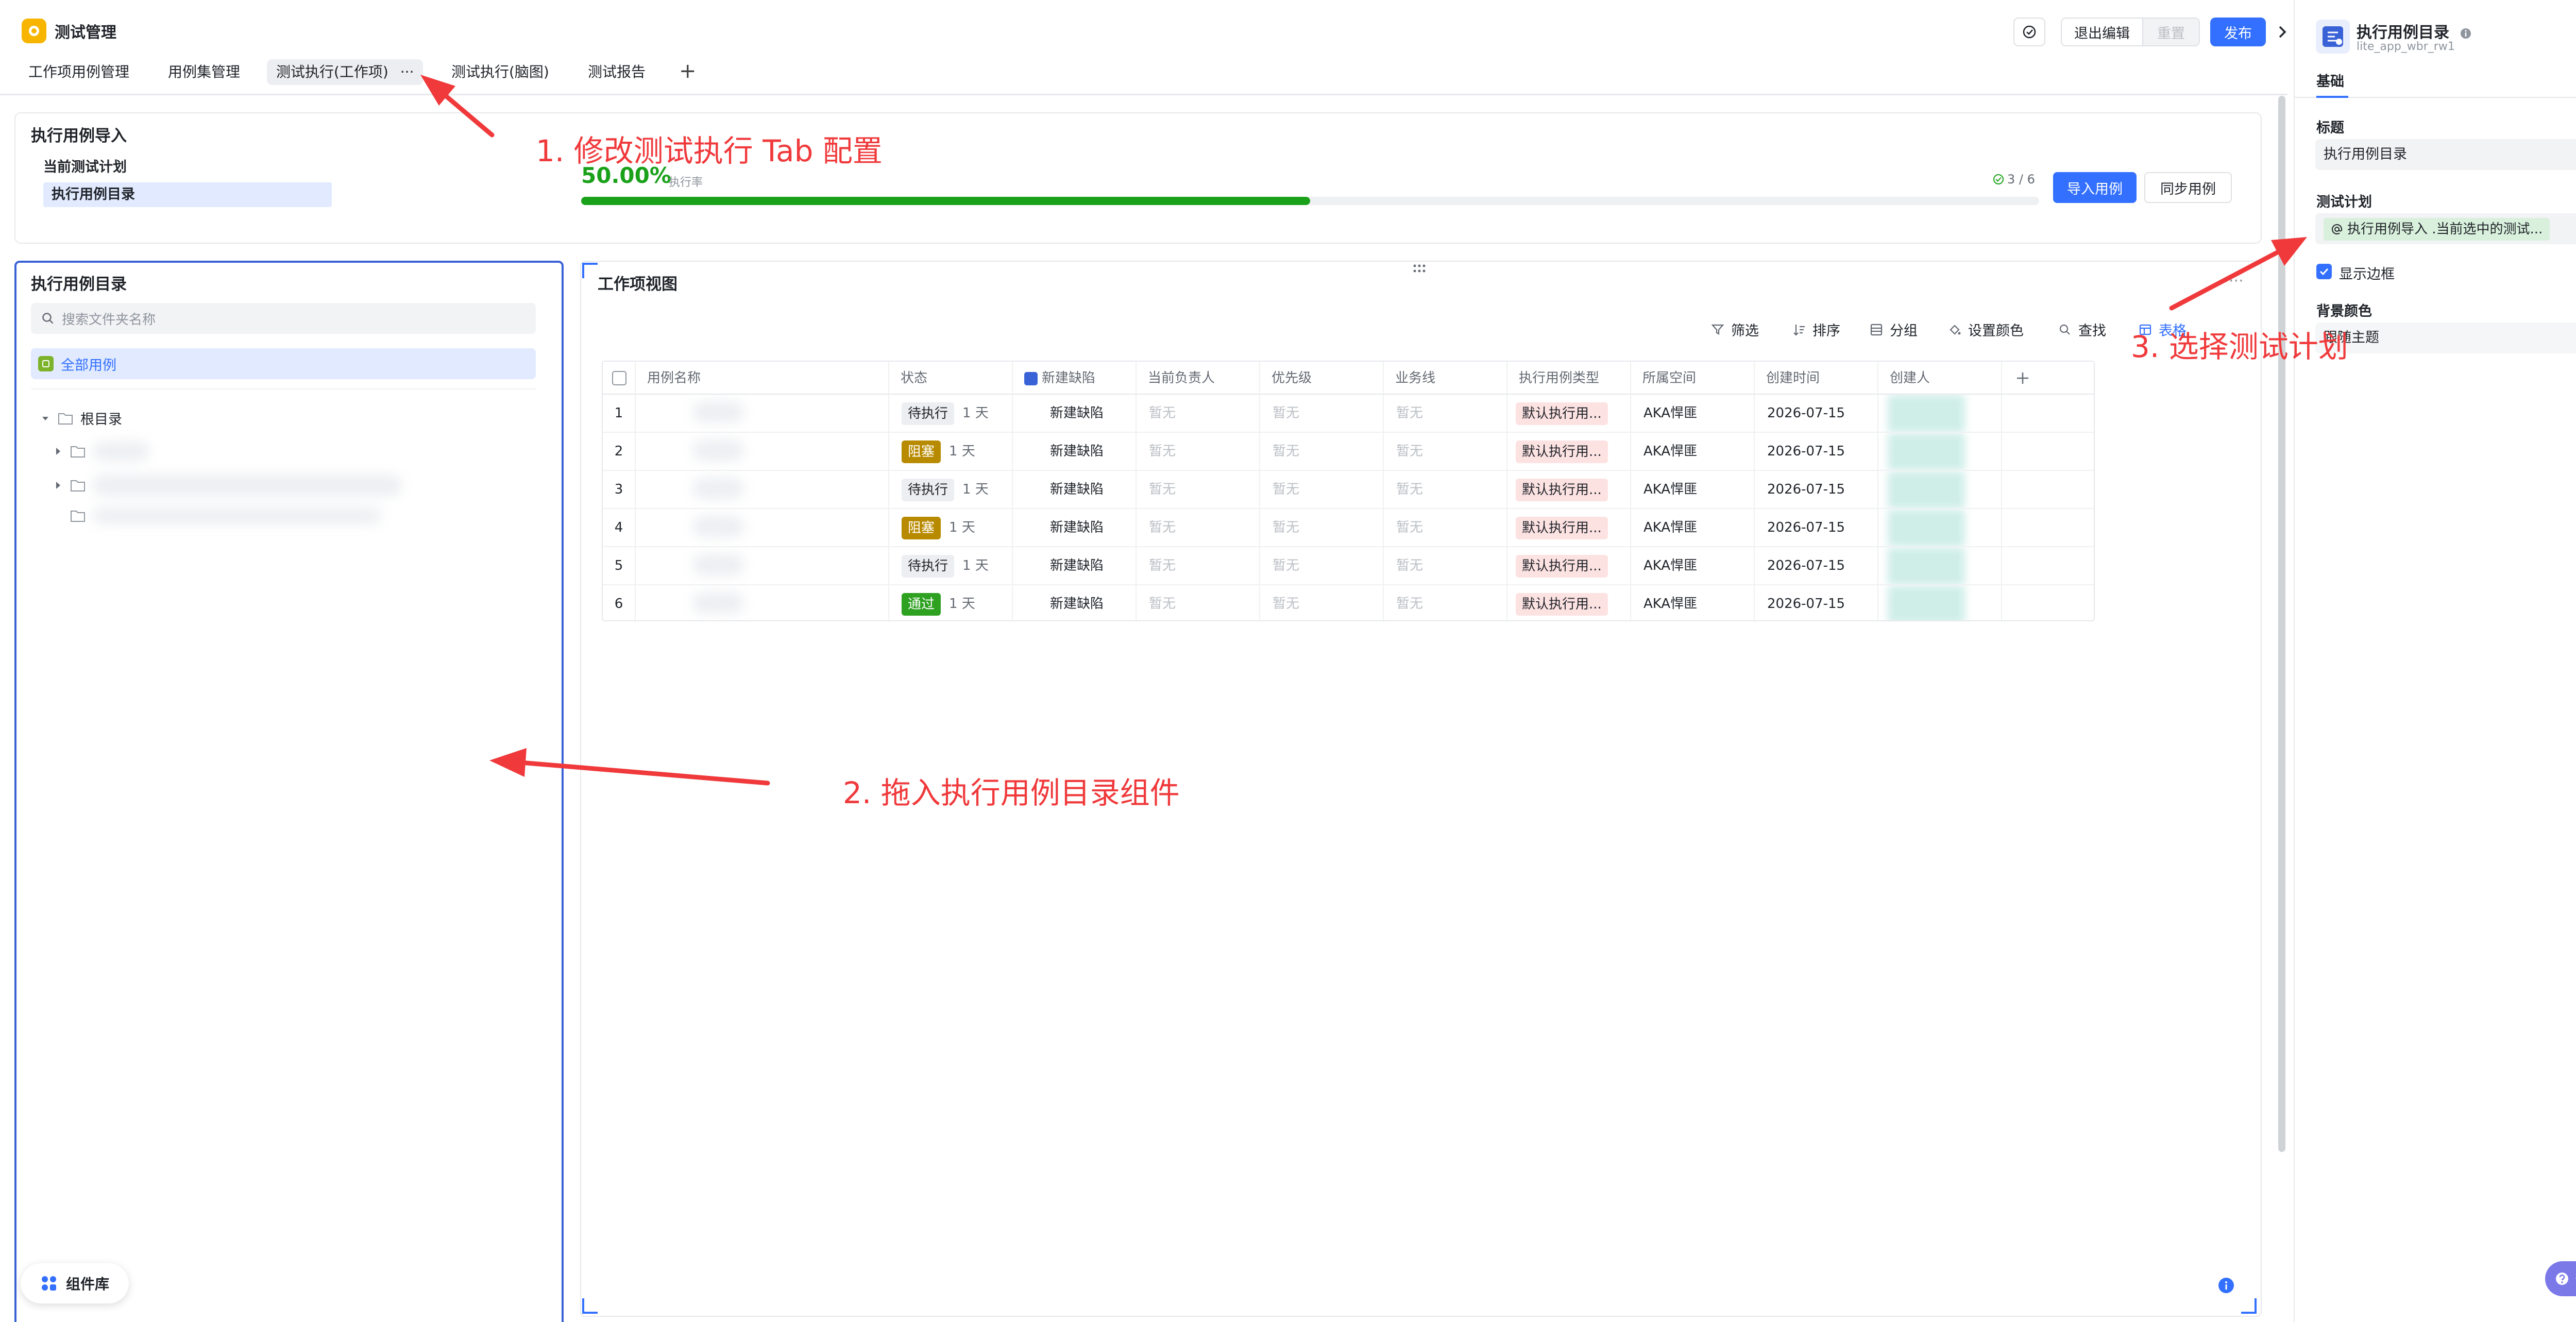  I want to click on tab-basic: 基础, so click(2330, 80).